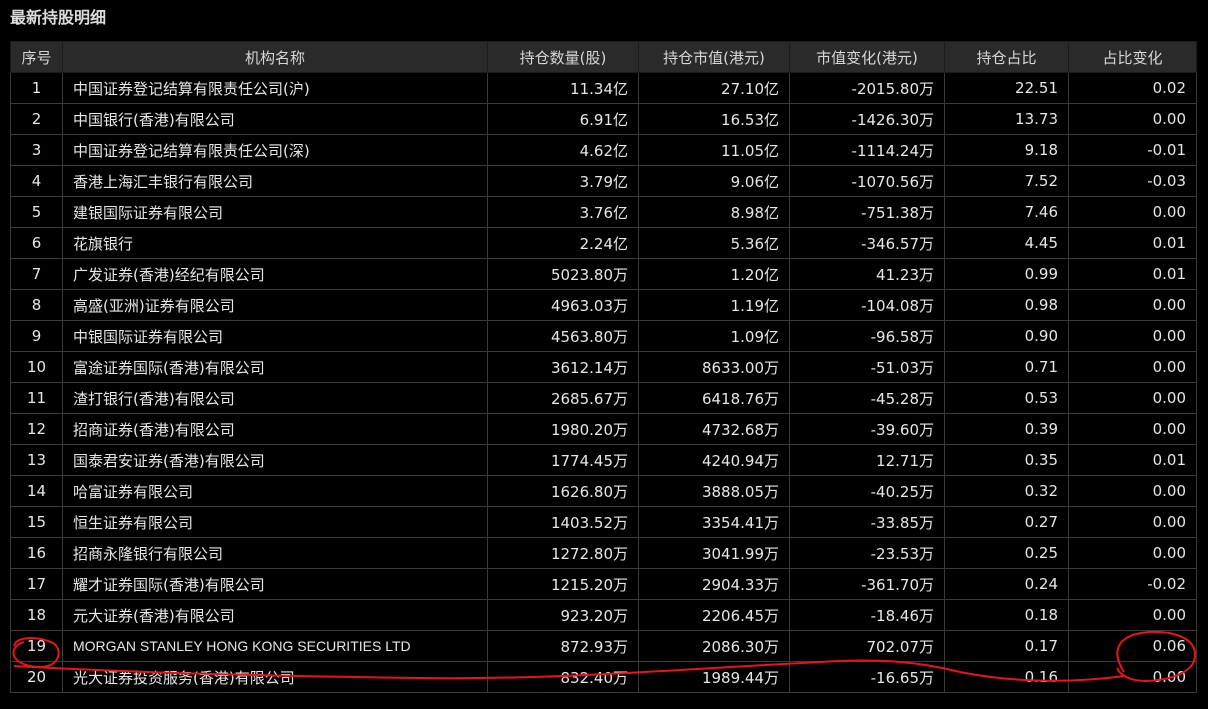 This screenshot has height=709, width=1208. Describe the element at coordinates (563, 274) in the screenshot. I see `shares-held-cell: 5023.80万` at that location.